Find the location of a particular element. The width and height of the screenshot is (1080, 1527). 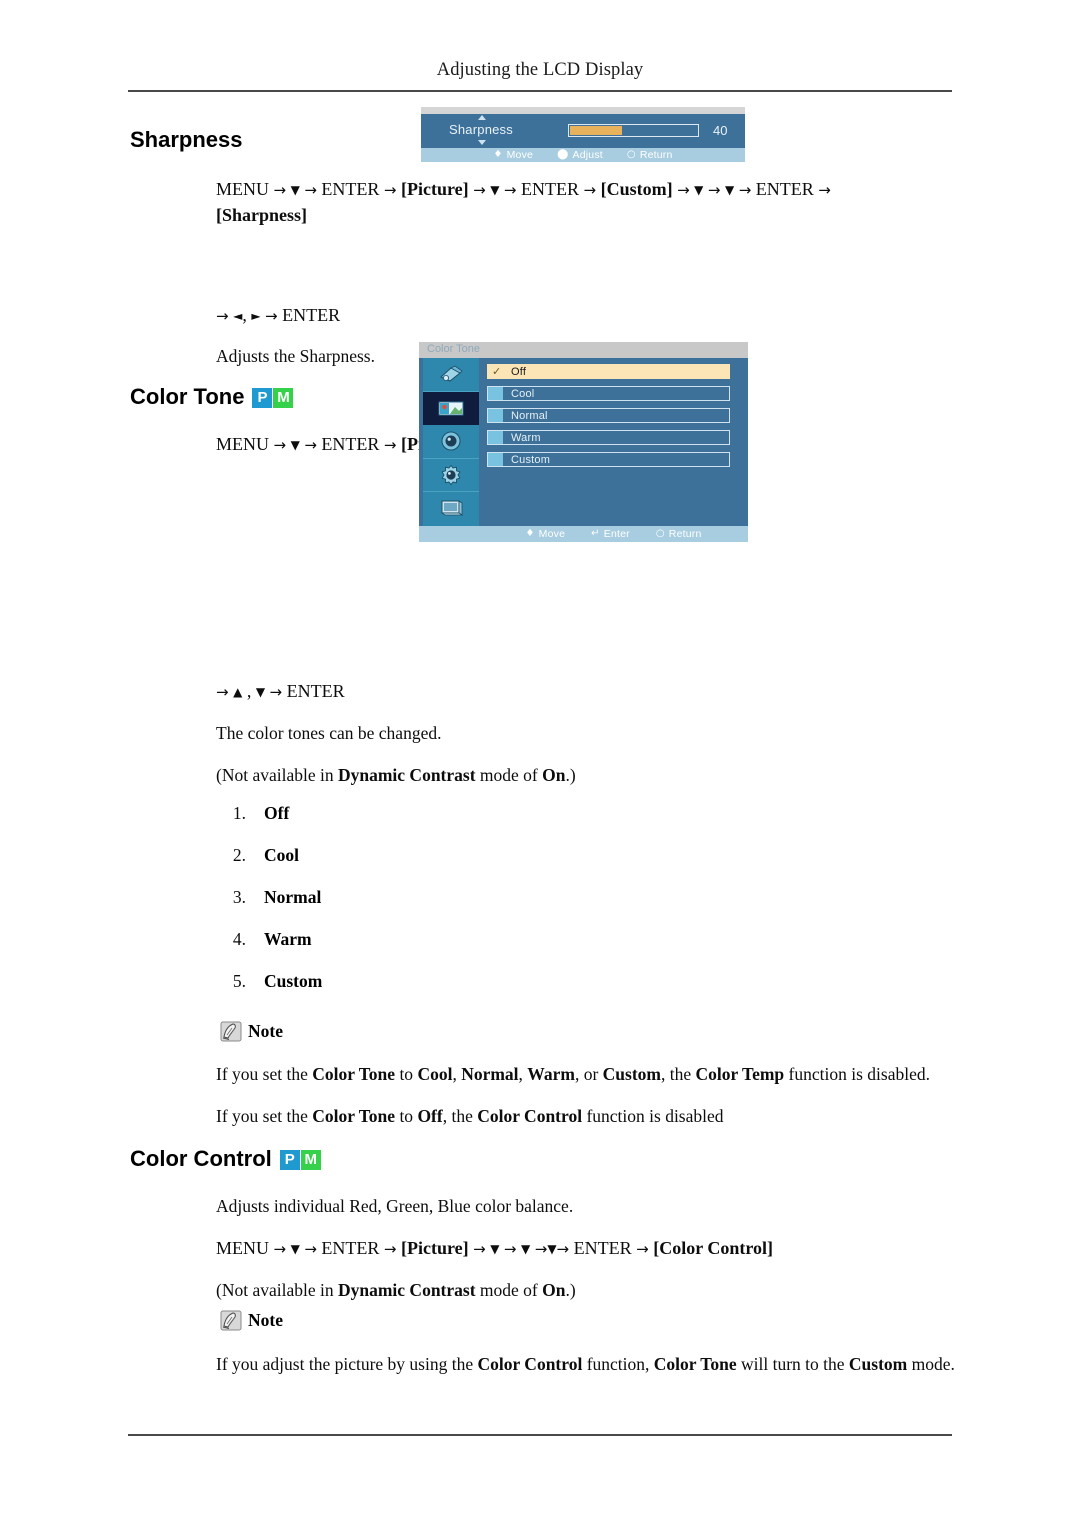

option-swatch: ✓ is located at coordinates (495, 371).